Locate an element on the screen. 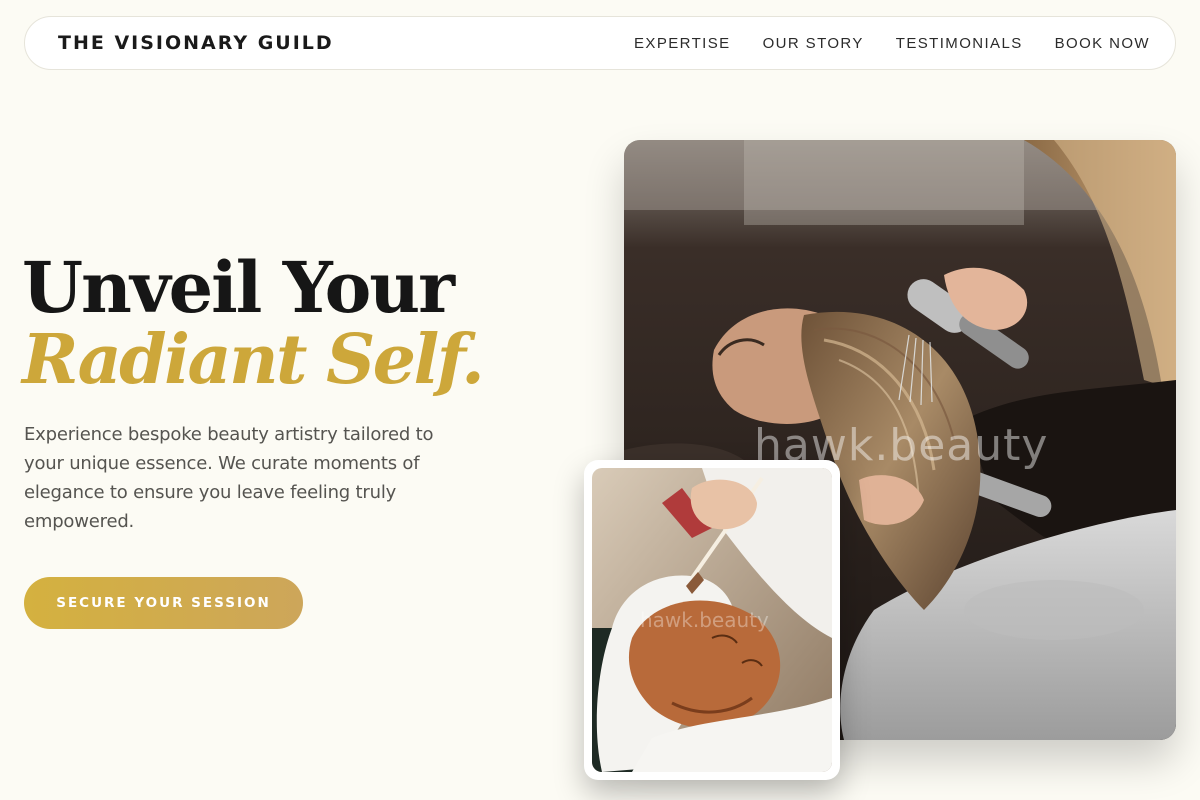  nav-link-our-story: OUR STORY is located at coordinates (813, 43).